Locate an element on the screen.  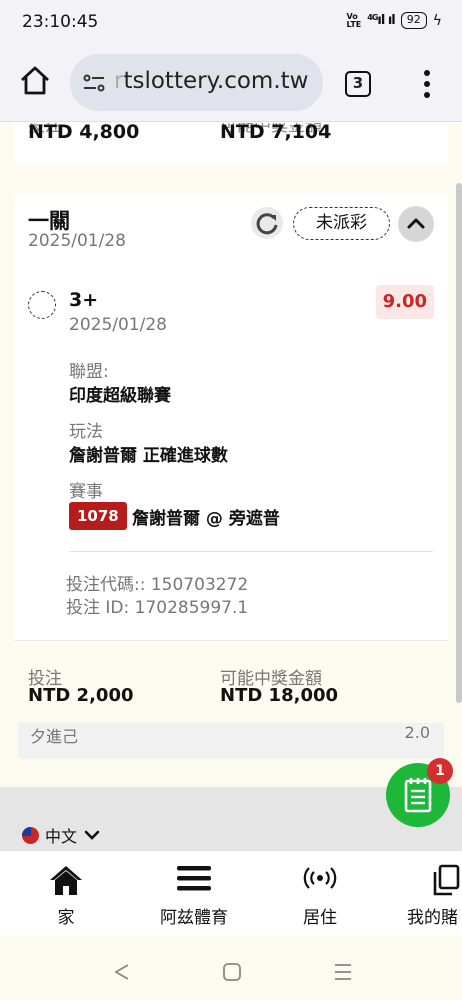
odds-badge: 9.00 is located at coordinates (404, 302).